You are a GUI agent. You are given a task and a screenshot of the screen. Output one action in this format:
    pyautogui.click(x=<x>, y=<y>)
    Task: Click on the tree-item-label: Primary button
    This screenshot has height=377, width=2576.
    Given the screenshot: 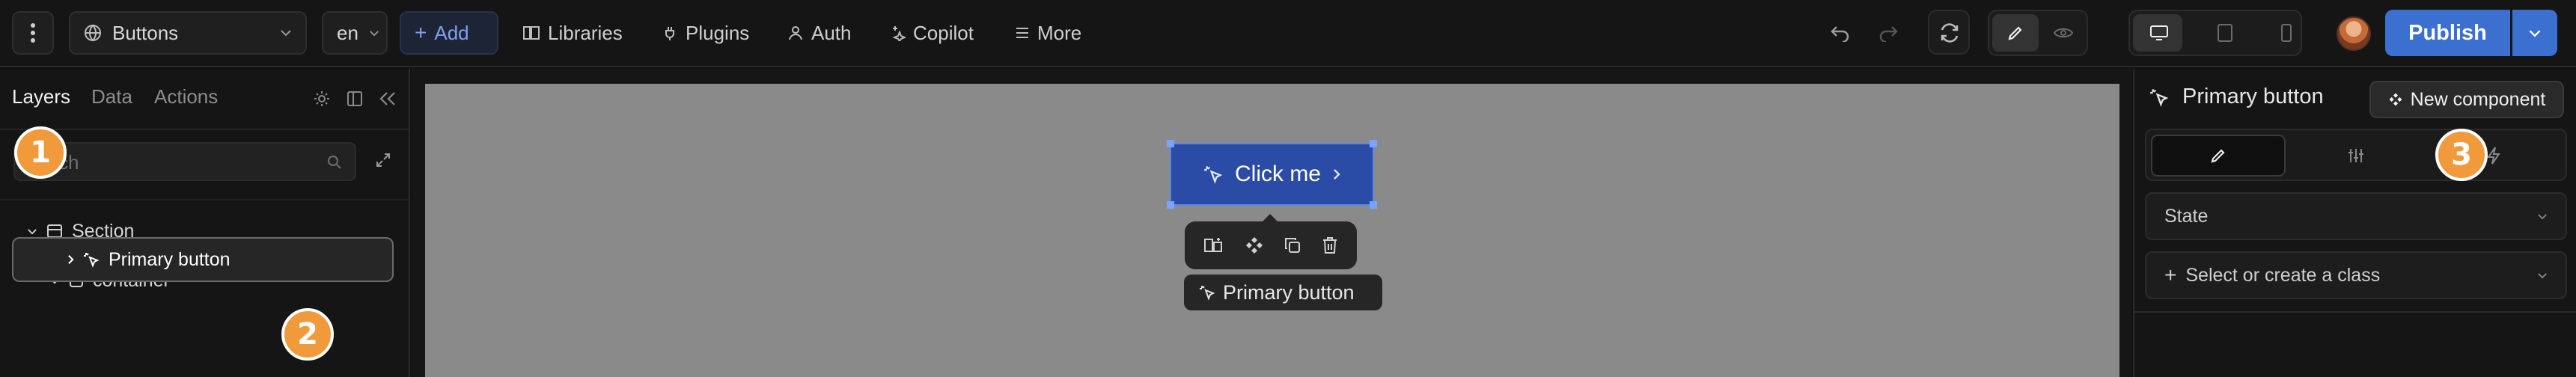 What is the action you would take?
    pyautogui.click(x=170, y=259)
    